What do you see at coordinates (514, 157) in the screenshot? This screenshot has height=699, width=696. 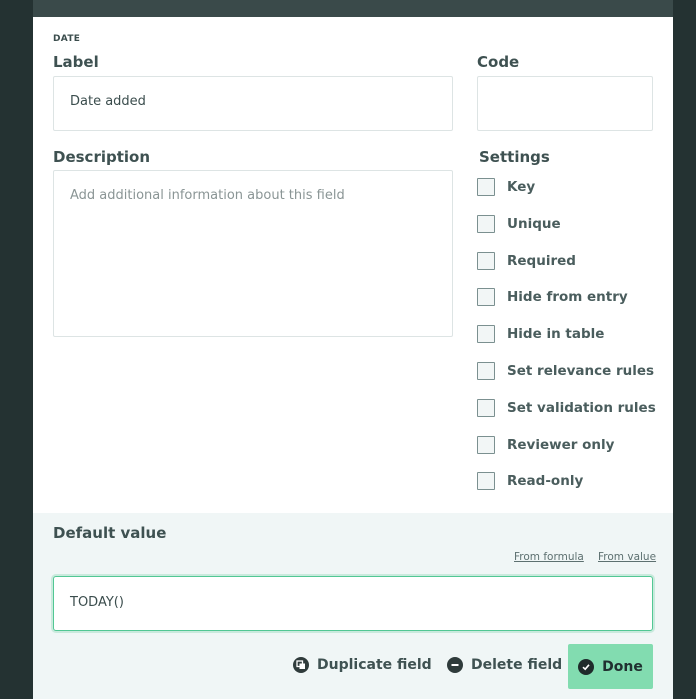 I see `settings-title: Settings` at bounding box center [514, 157].